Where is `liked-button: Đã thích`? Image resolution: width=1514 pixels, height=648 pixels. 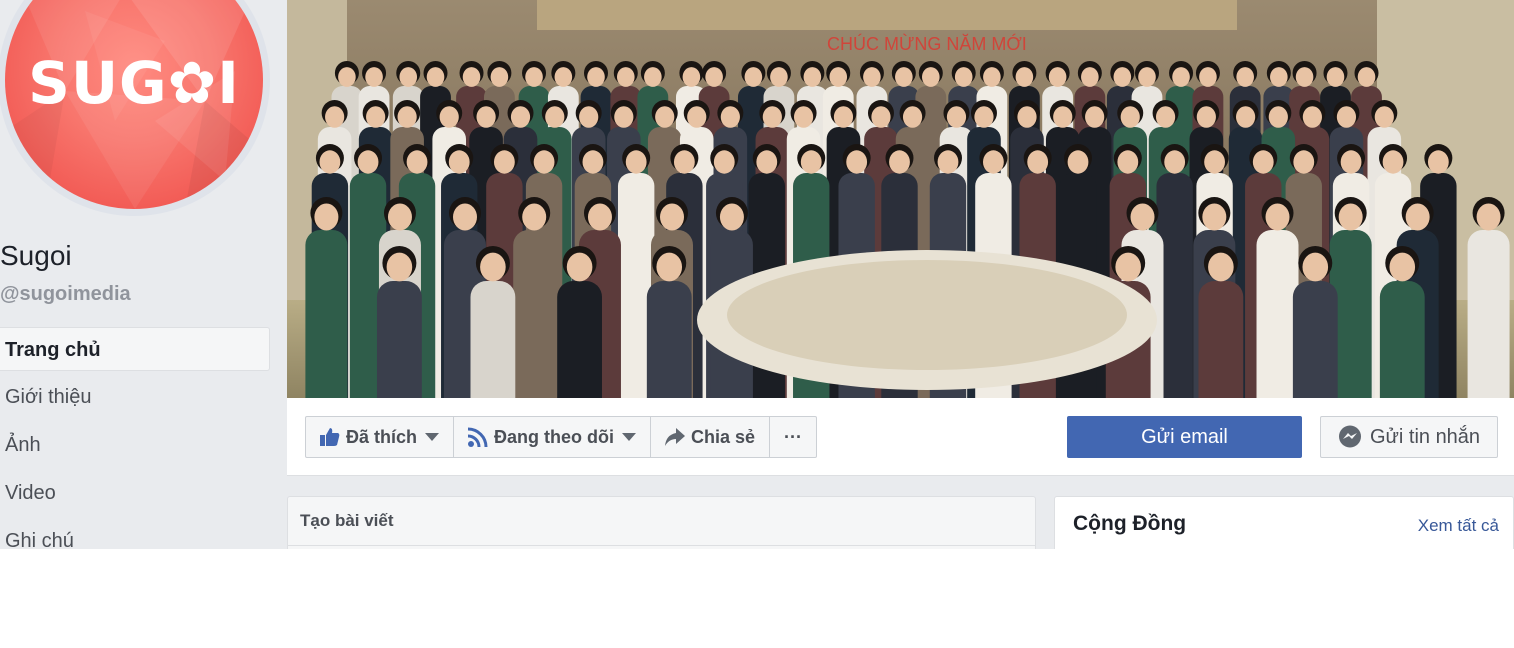 liked-button: Đã thích is located at coordinates (380, 437).